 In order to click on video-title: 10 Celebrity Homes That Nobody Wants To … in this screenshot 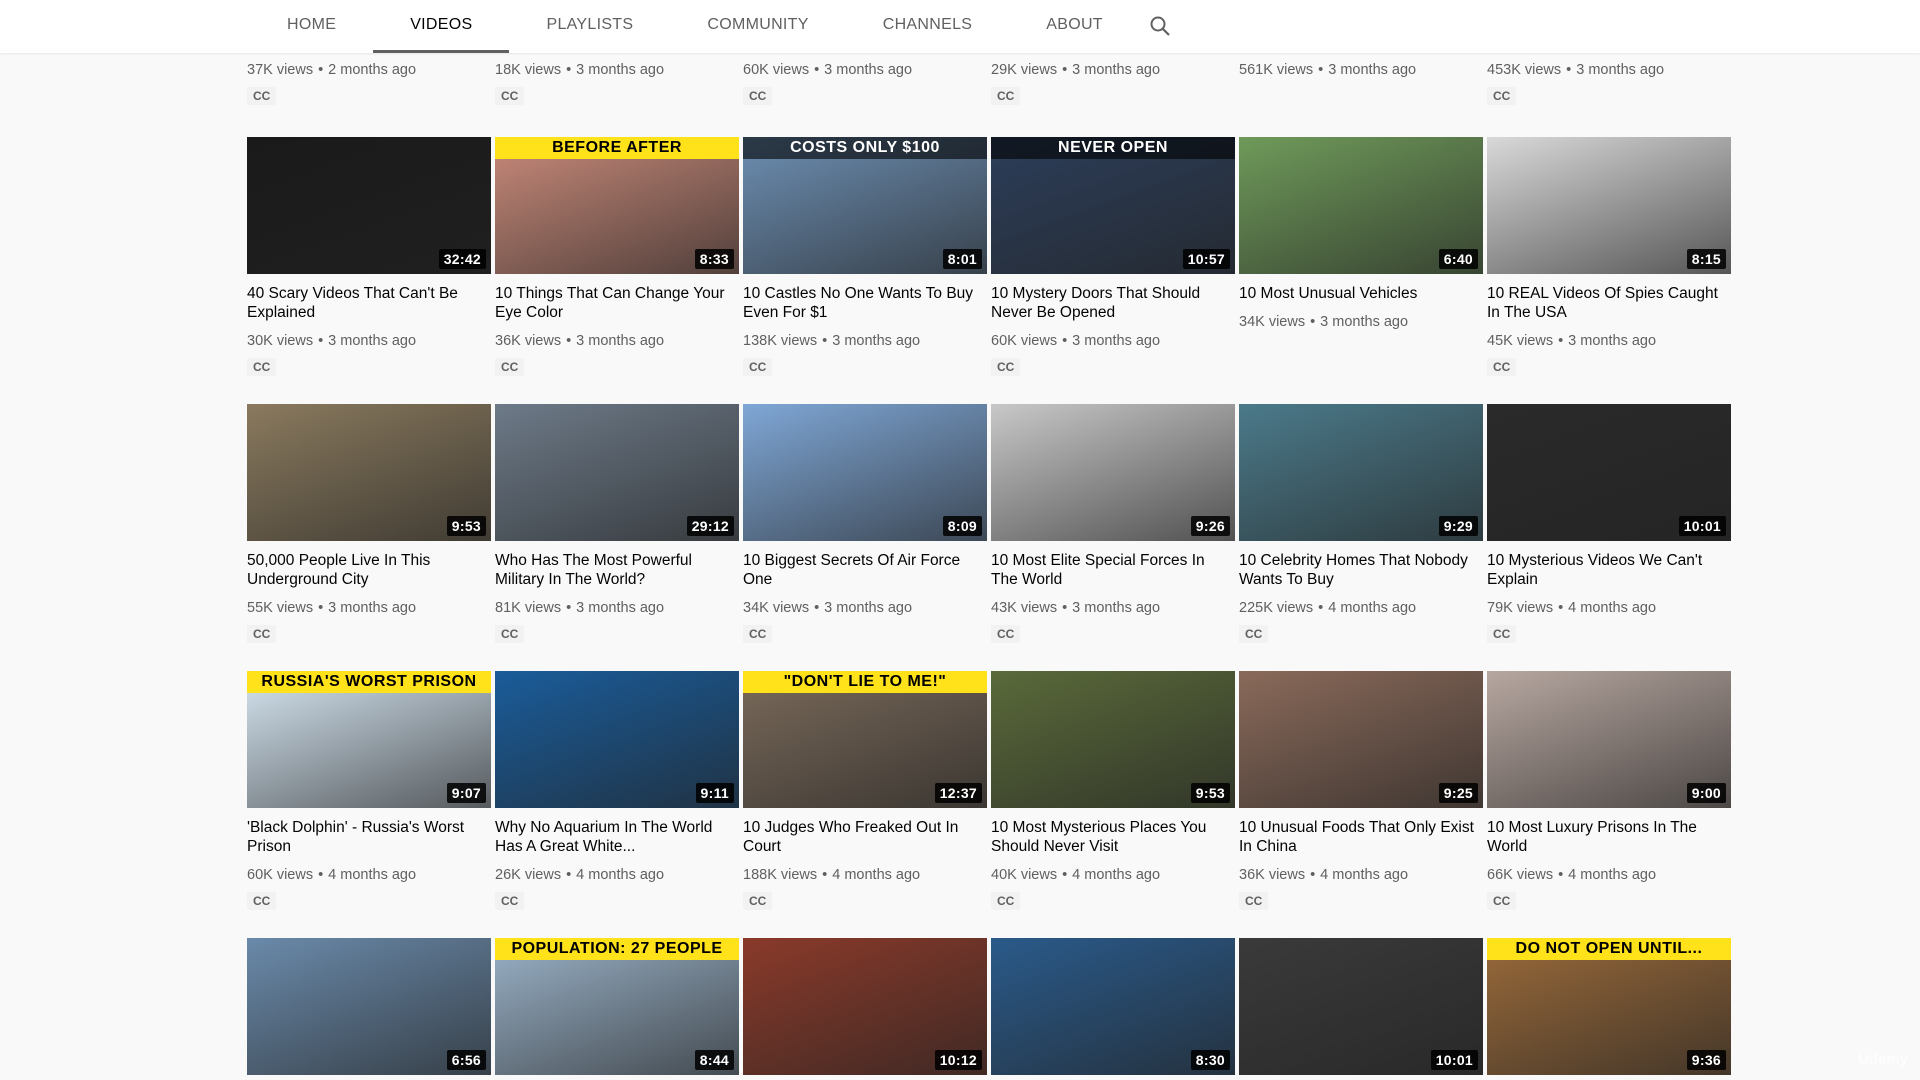, I will do `click(1361, 570)`.